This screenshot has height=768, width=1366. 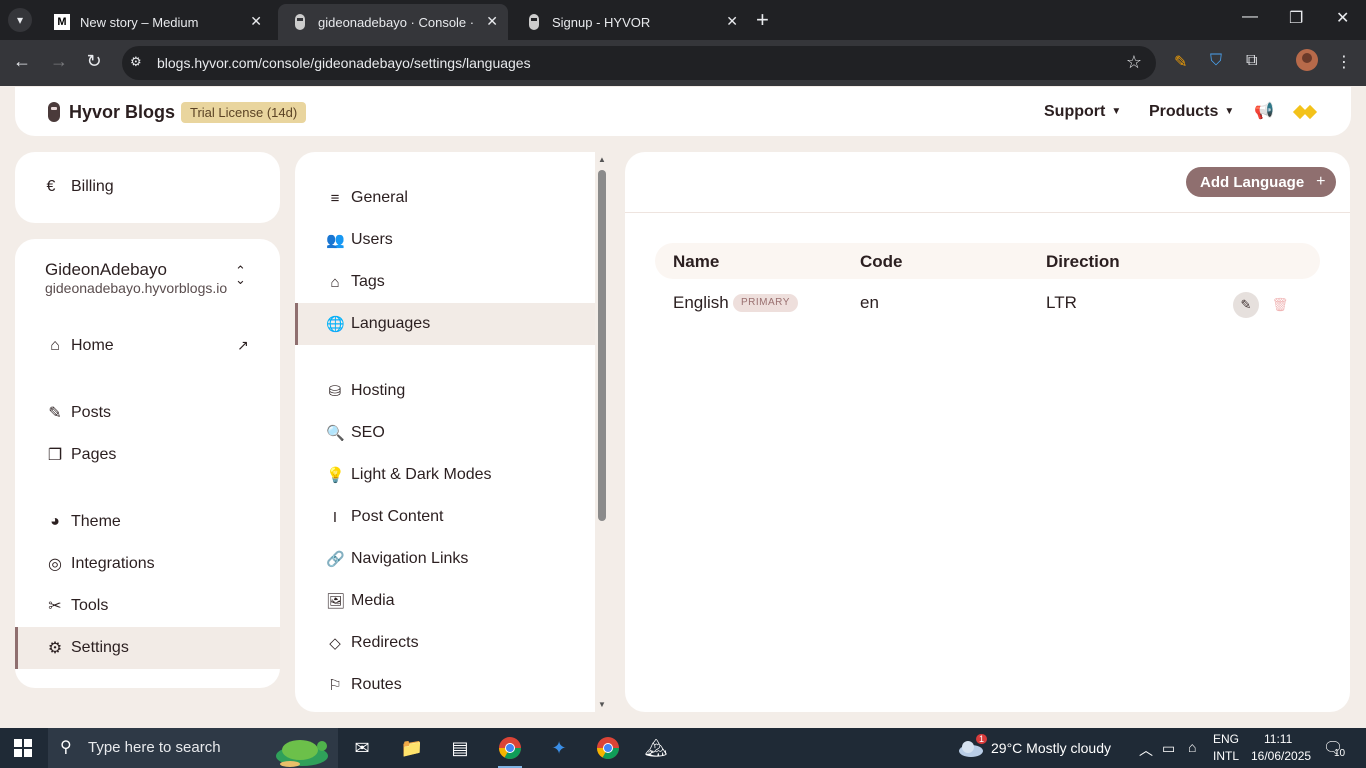 What do you see at coordinates (1191, 112) in the screenshot?
I see `products-menu: Products ▼` at bounding box center [1191, 112].